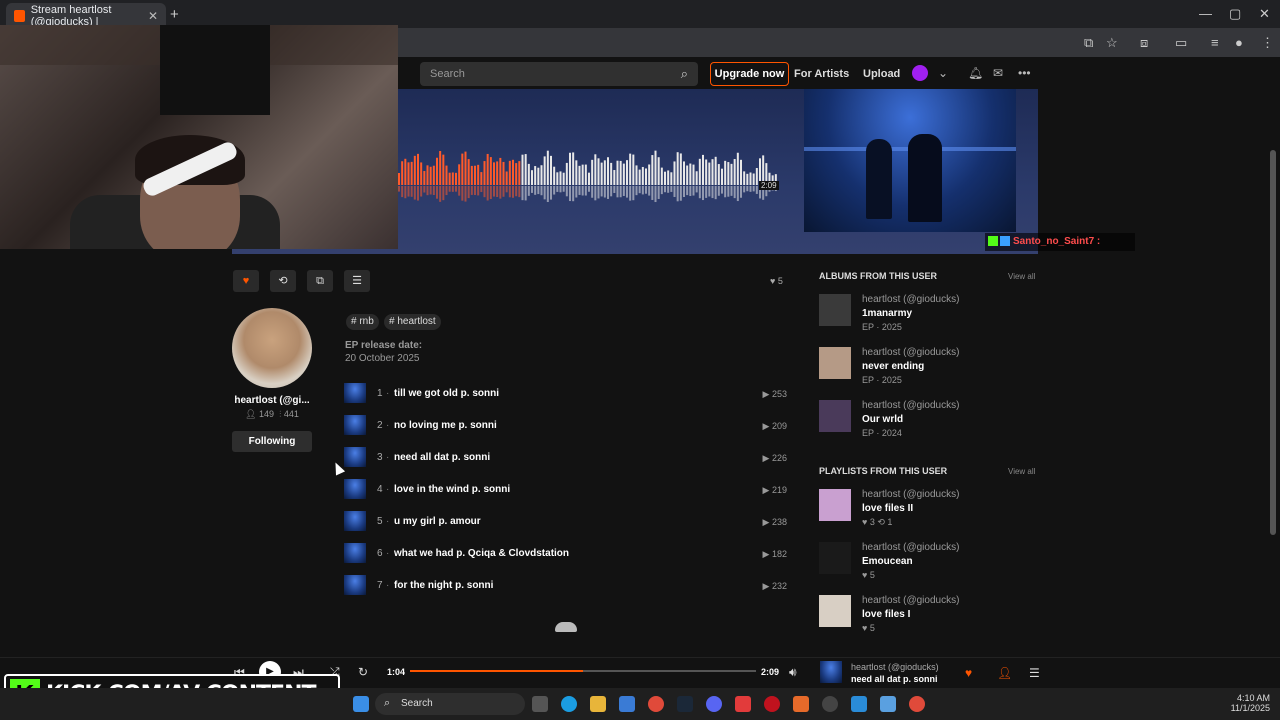 This screenshot has height=720, width=1280. Describe the element at coordinates (1034, 673) in the screenshot. I see `queue-icon: ☰` at that location.